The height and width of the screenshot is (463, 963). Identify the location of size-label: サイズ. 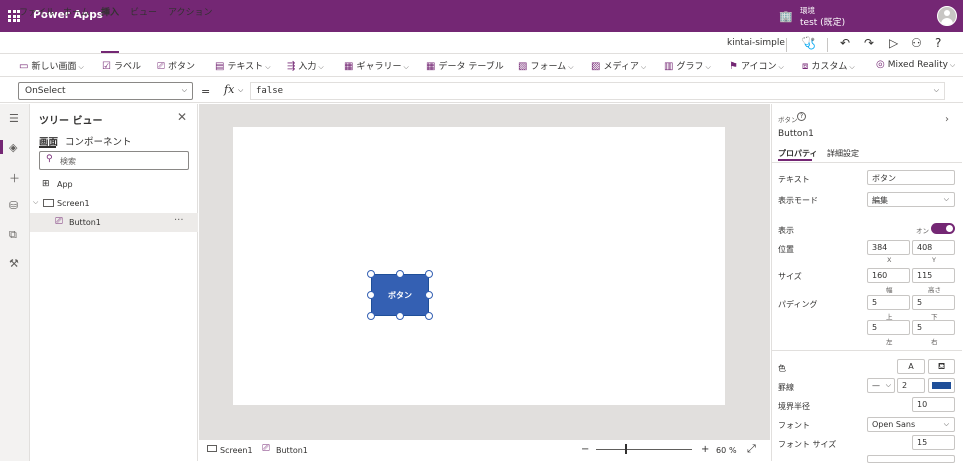
(790, 276).